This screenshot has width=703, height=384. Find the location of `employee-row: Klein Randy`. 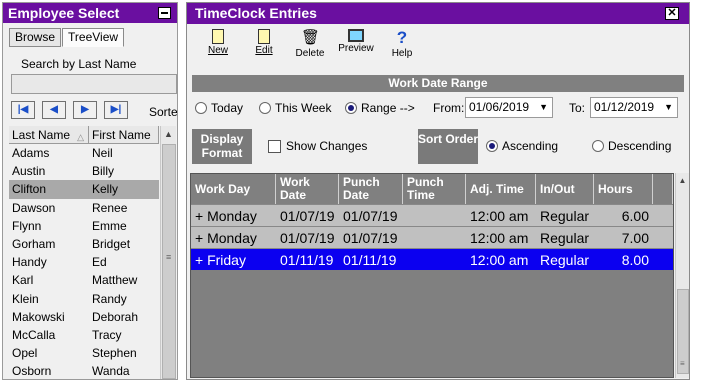

employee-row: Klein Randy is located at coordinates (84, 299).